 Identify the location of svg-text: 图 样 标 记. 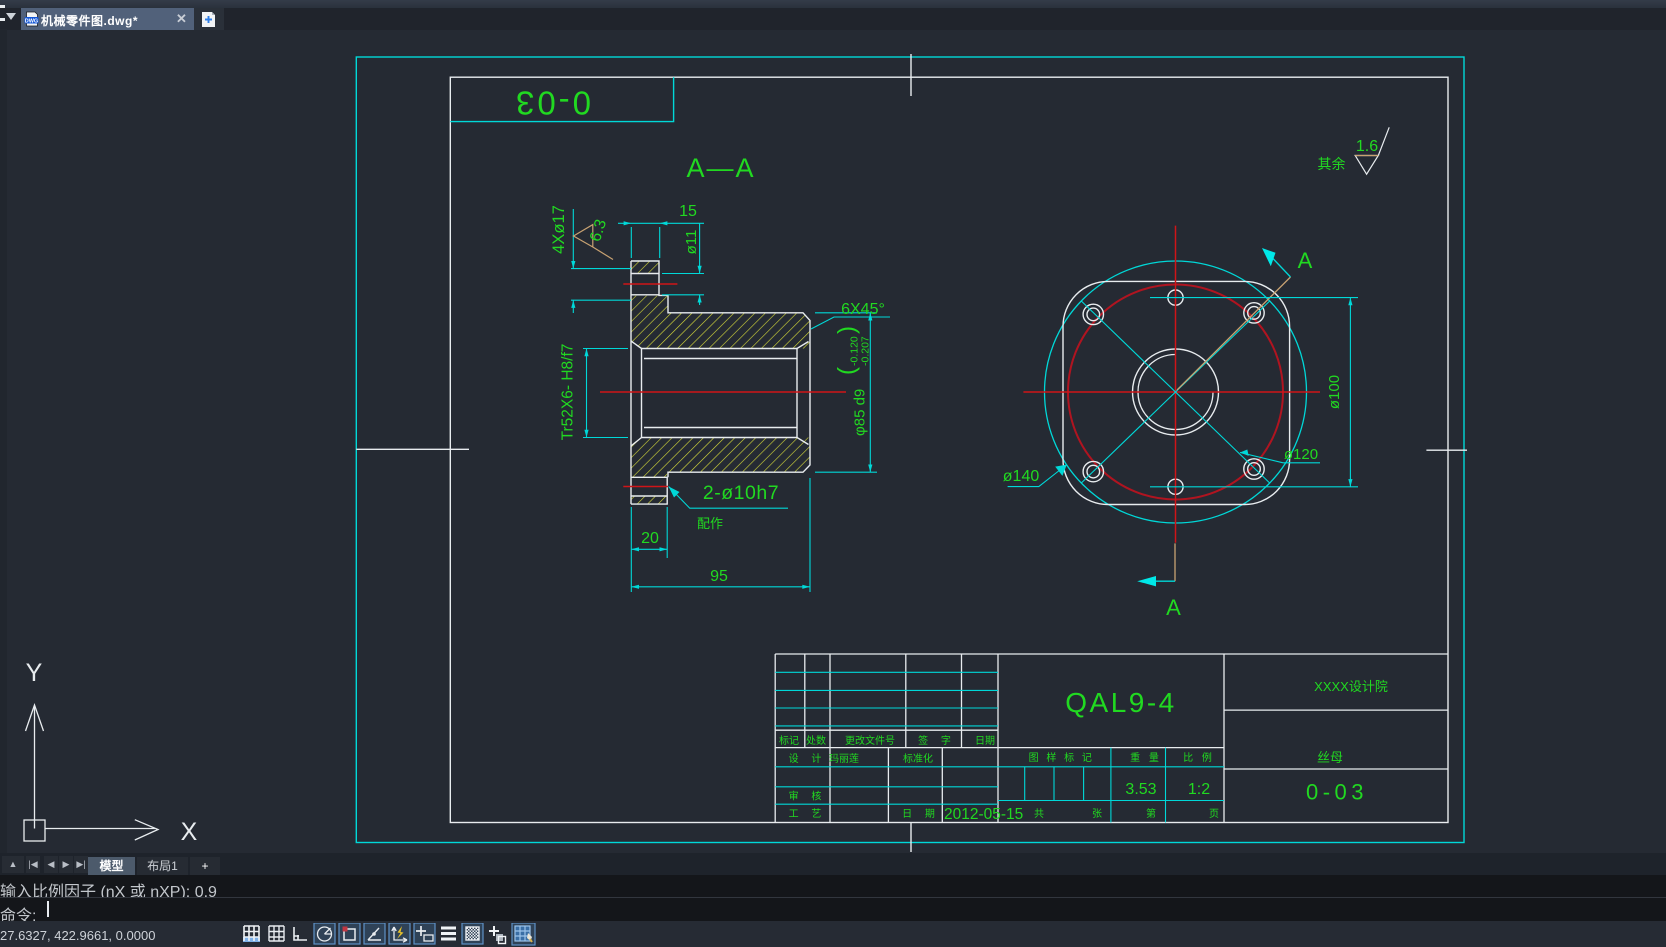
(1062, 757).